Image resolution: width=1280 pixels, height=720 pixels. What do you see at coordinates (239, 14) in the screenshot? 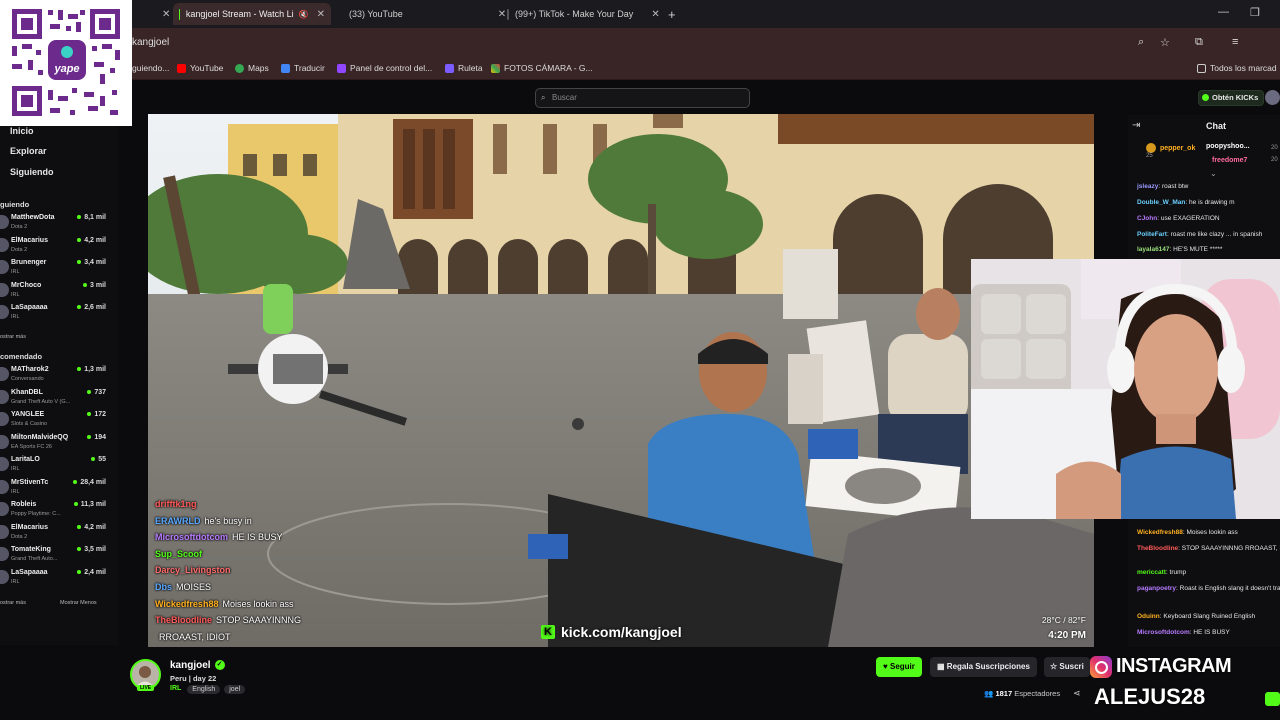
I see `tab-label: kangjoel Stream - Watch Li` at bounding box center [239, 14].